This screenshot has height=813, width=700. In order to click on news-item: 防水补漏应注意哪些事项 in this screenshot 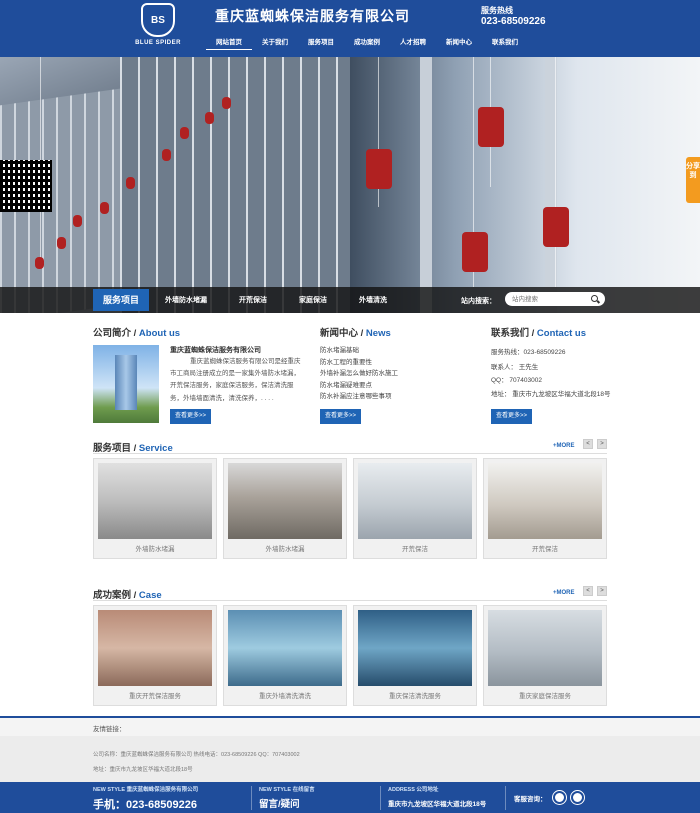, I will do `click(395, 397)`.